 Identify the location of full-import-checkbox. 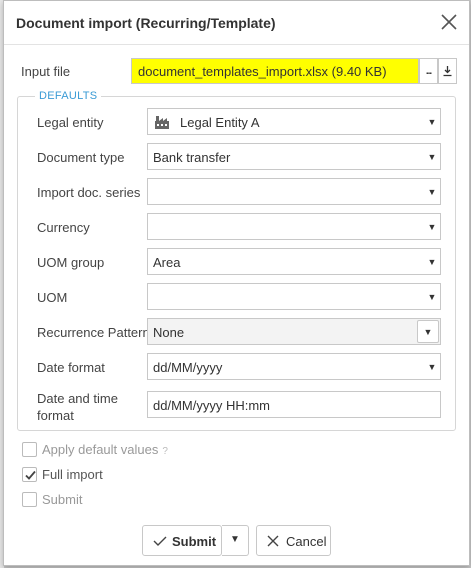
(29, 474).